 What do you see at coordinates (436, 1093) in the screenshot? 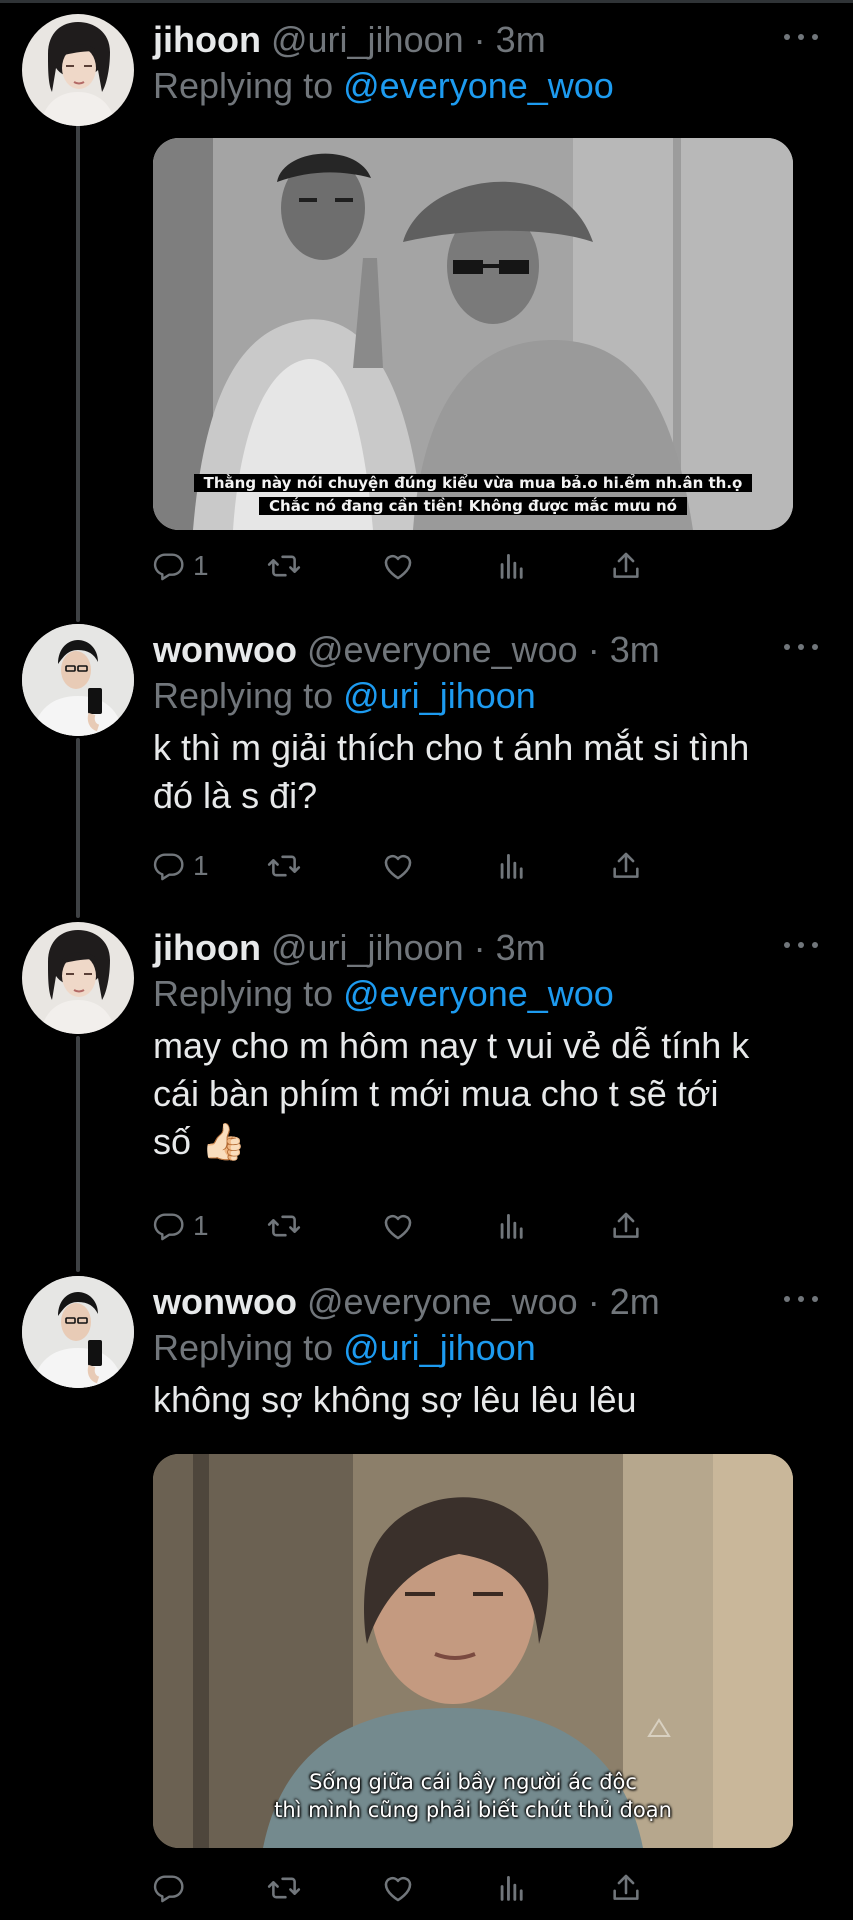
I see `tweet-text-line: cái bàn phím t mới mua cho t sẽ tới` at bounding box center [436, 1093].